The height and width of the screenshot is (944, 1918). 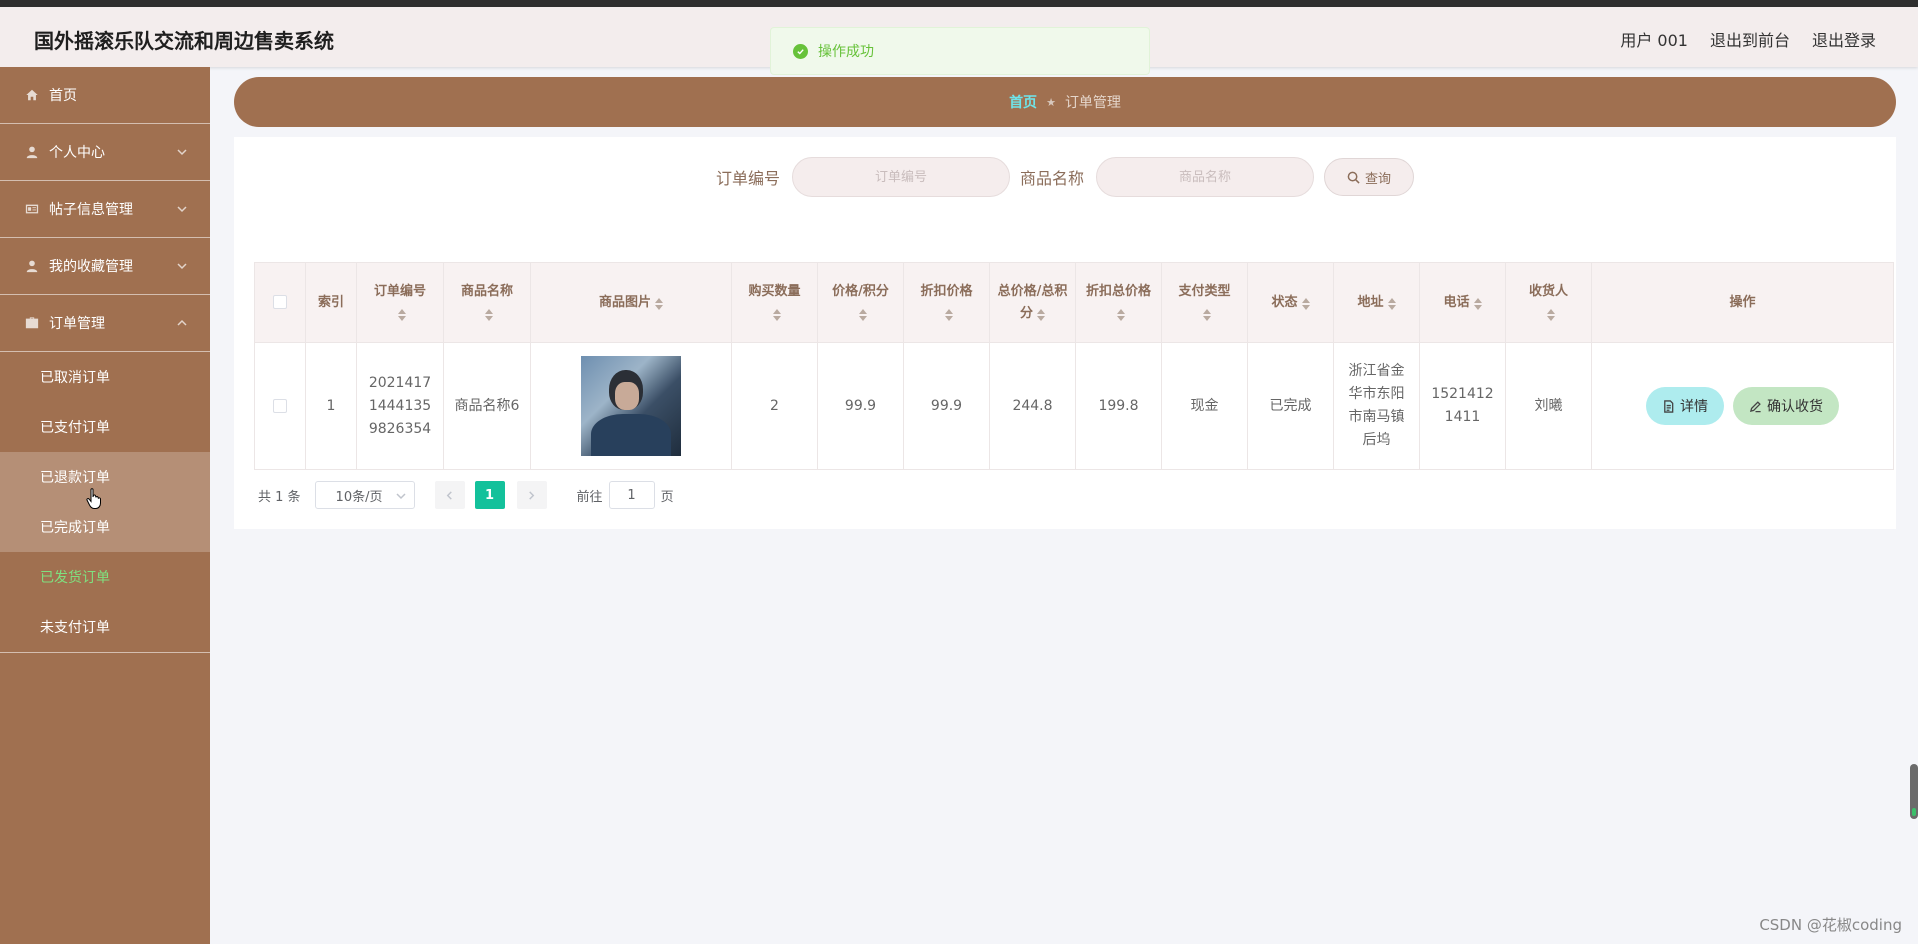 What do you see at coordinates (77, 153) in the screenshot?
I see `sidebar-item-label: 个人中心` at bounding box center [77, 153].